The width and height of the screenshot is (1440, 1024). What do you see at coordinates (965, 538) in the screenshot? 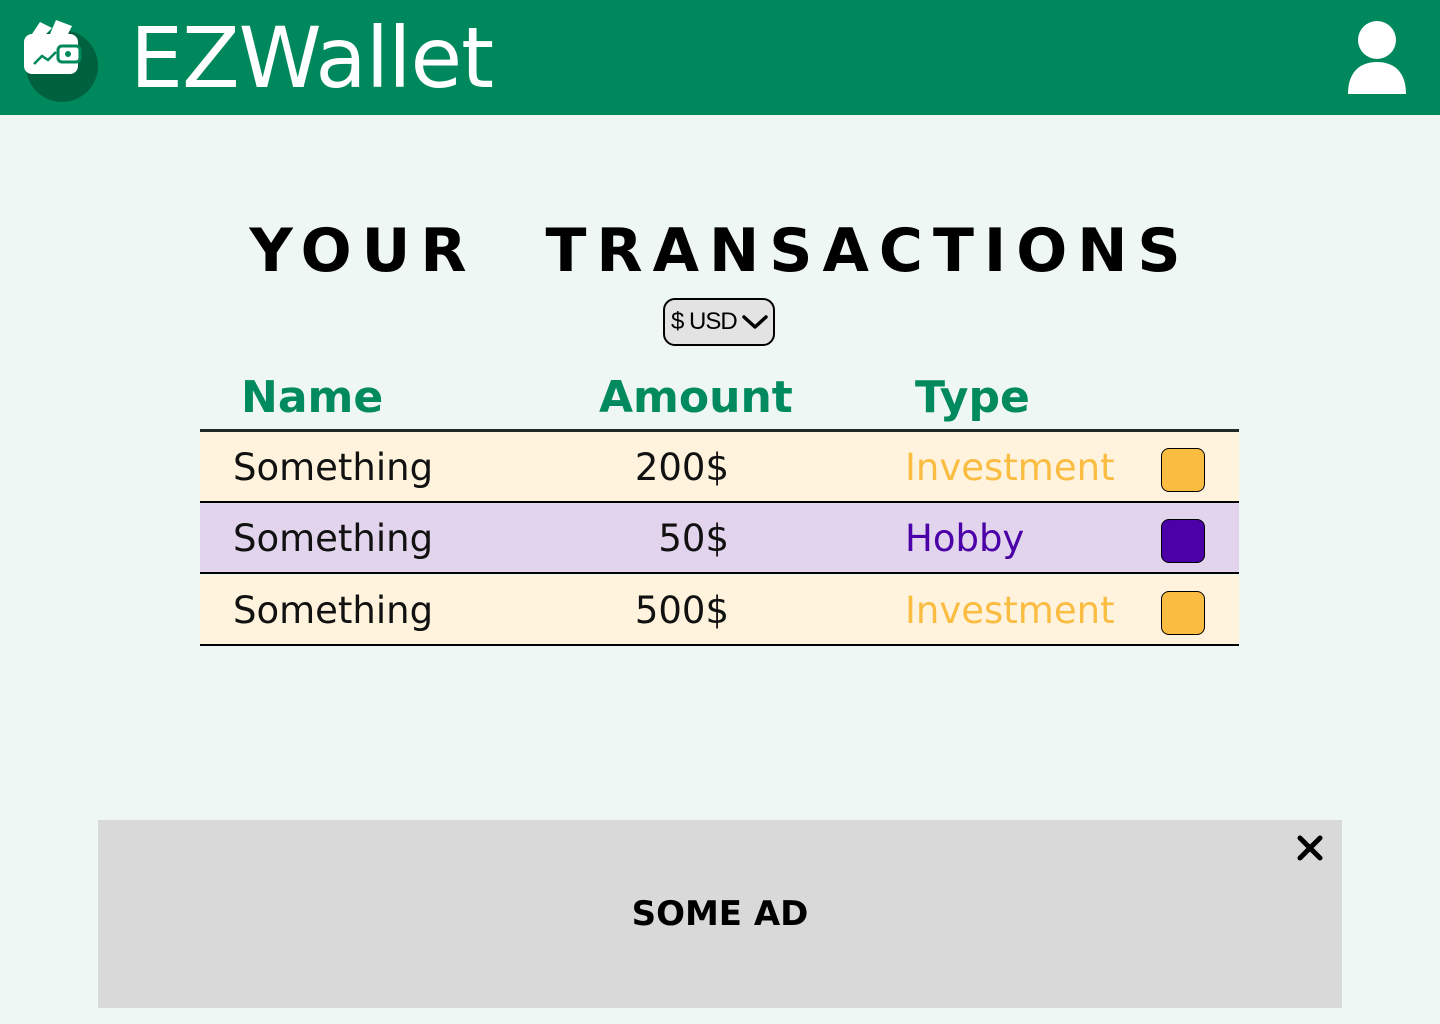
I see `transaction-type: Hobby` at bounding box center [965, 538].